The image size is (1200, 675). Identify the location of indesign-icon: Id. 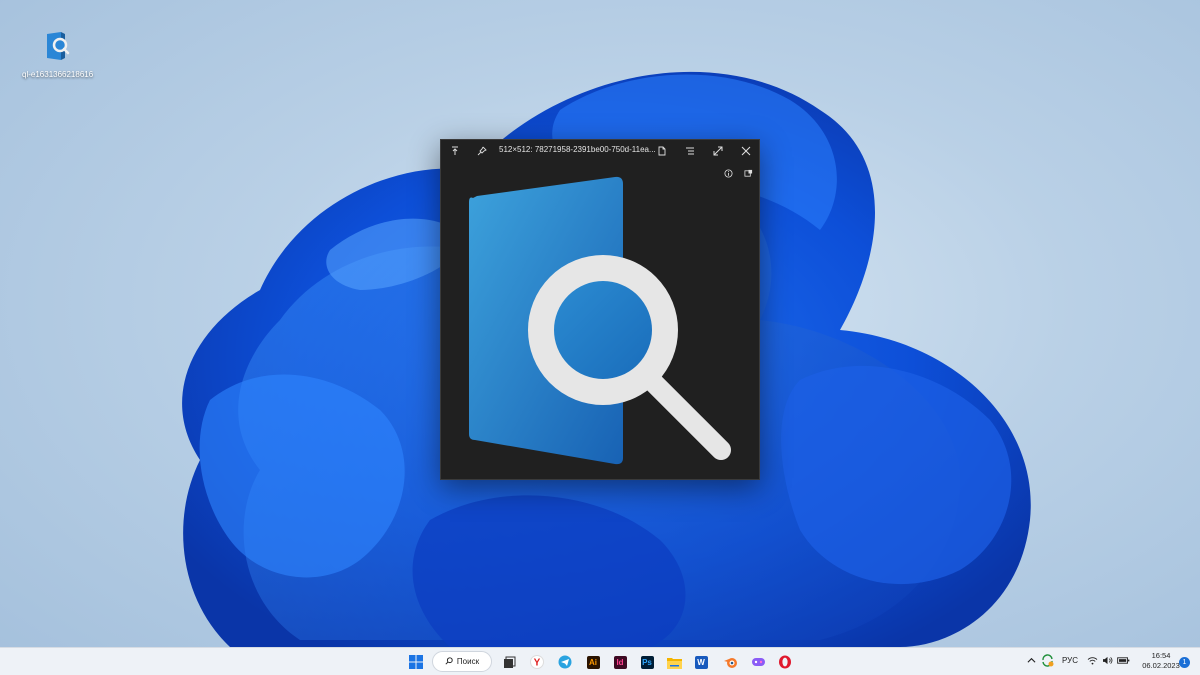
(620, 662).